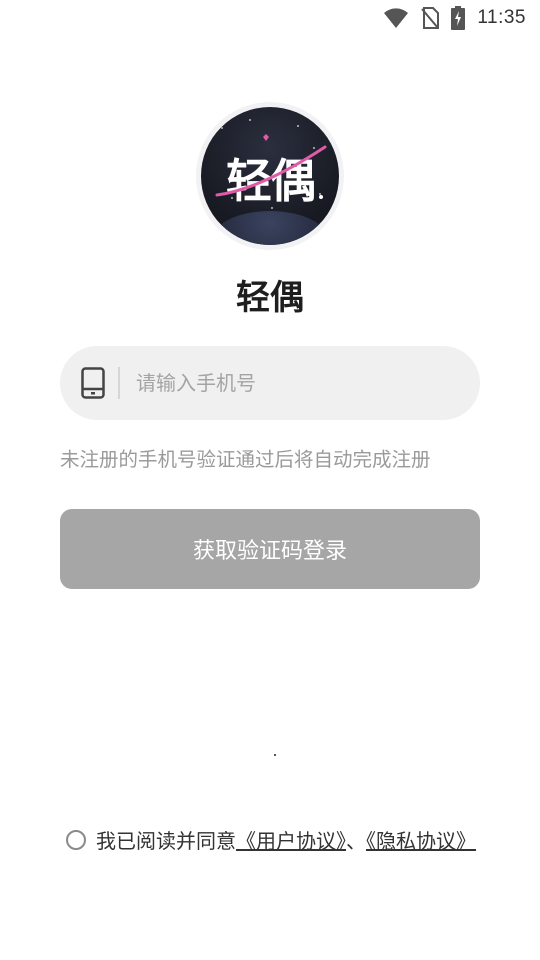  I want to click on app-logo: 轻偶, so click(270, 176).